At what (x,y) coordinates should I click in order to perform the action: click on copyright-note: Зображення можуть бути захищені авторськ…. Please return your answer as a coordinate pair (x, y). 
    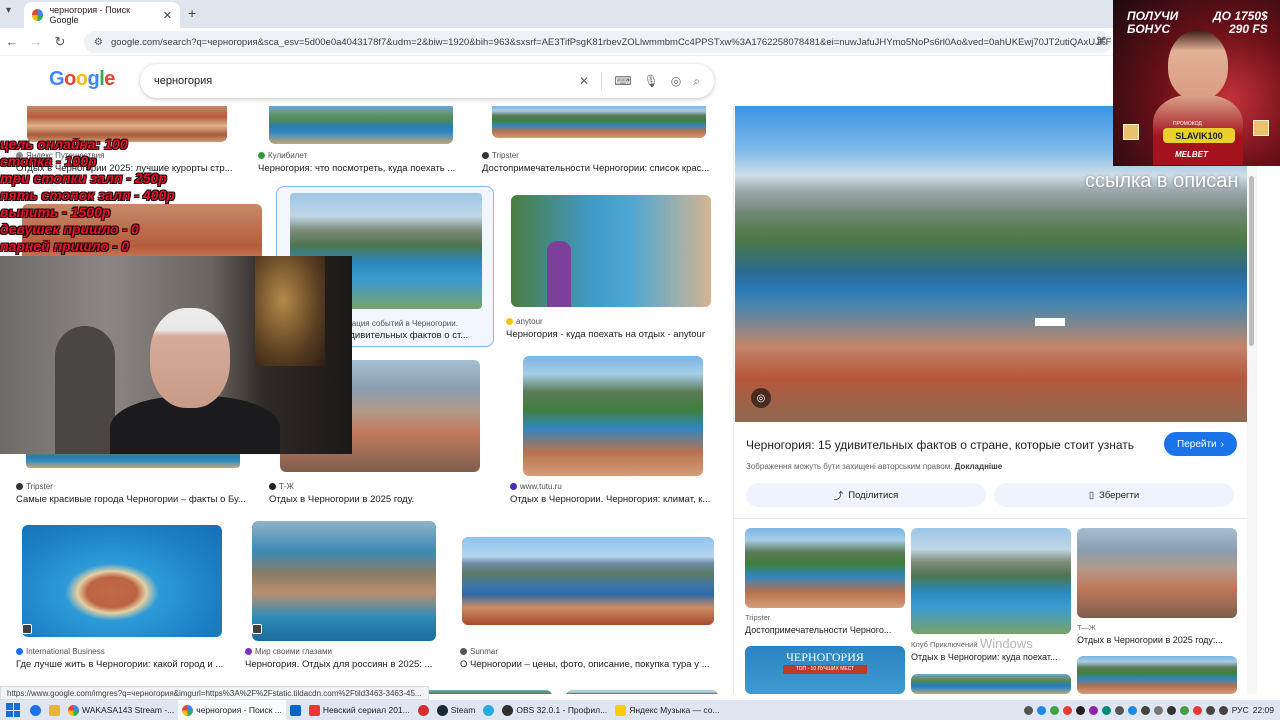
    Looking at the image, I should click on (874, 466).